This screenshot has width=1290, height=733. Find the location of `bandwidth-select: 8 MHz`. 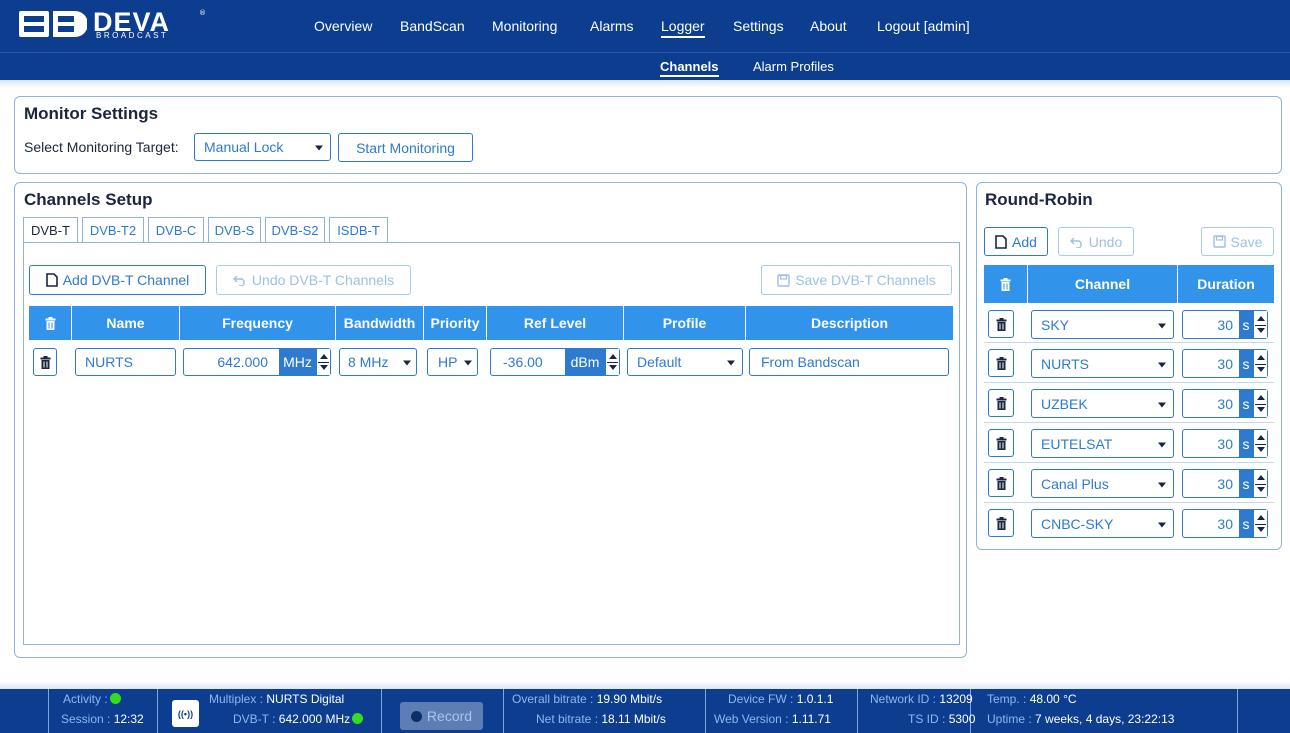

bandwidth-select: 8 MHz is located at coordinates (378, 362).